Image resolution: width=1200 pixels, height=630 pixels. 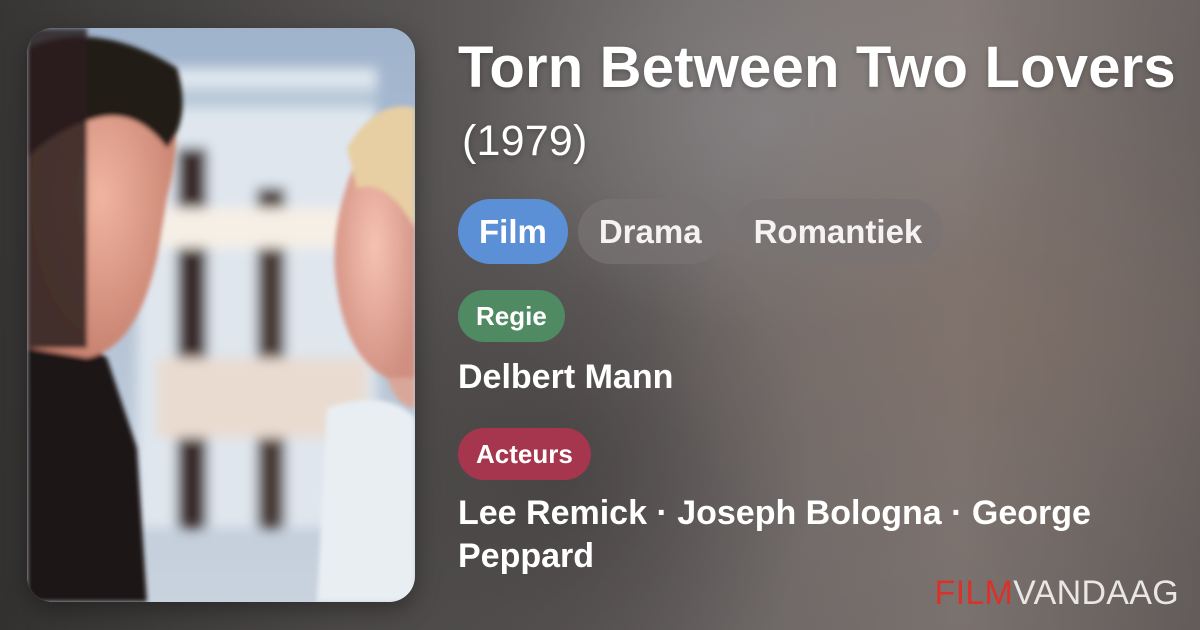 What do you see at coordinates (817, 67) in the screenshot?
I see `movie-title-text: Torn Between Two Lovers` at bounding box center [817, 67].